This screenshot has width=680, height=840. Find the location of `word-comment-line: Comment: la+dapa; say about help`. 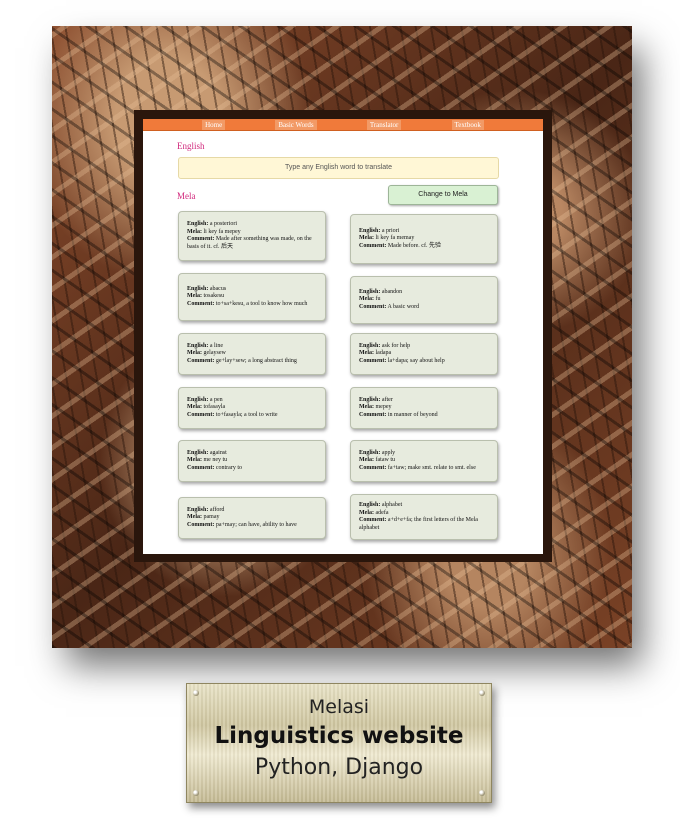

word-comment-line: Comment: la+dapa; say about help is located at coordinates (424, 362).